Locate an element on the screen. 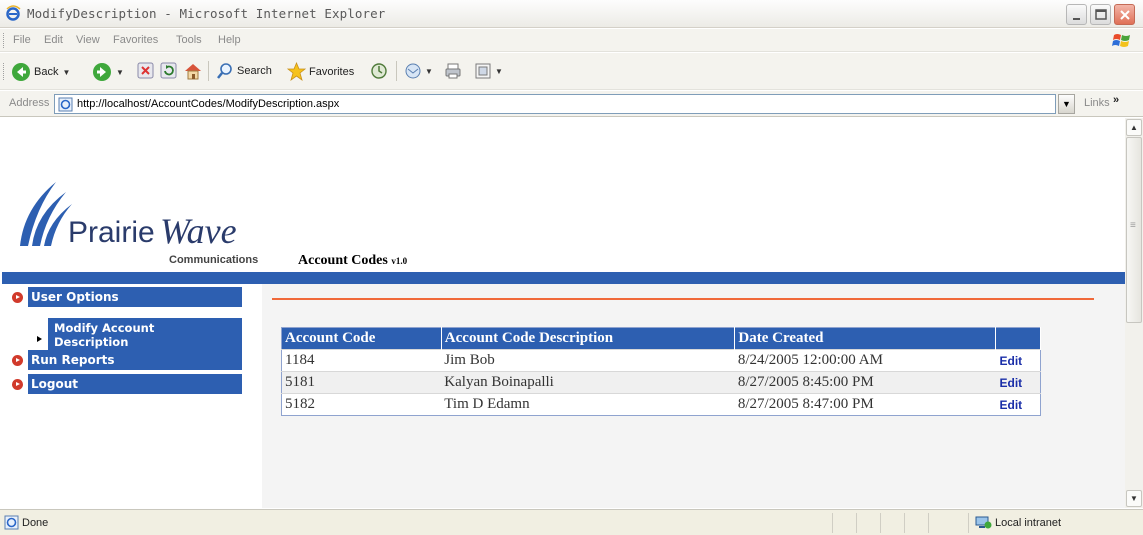  logo-swoosh-icon is located at coordinates (46, 214).